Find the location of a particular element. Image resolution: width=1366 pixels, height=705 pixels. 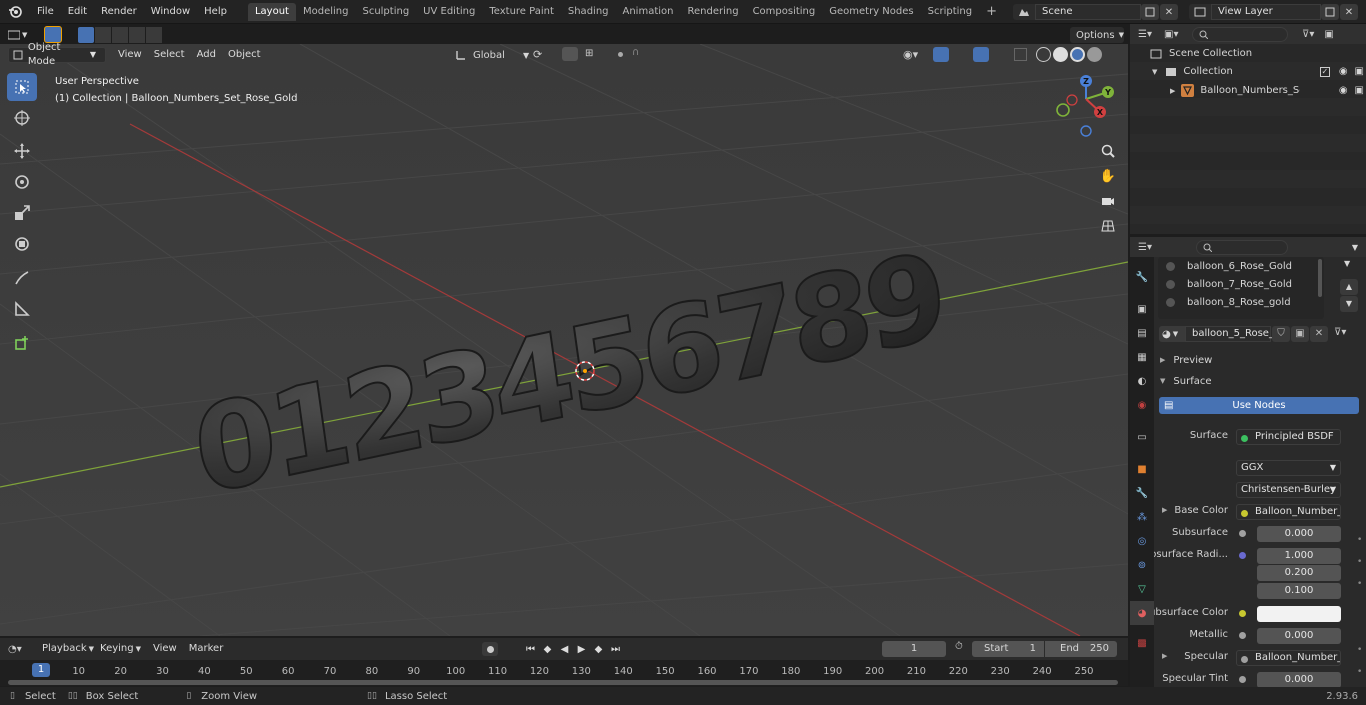

select-invert-icon is located at coordinates (137, 35).